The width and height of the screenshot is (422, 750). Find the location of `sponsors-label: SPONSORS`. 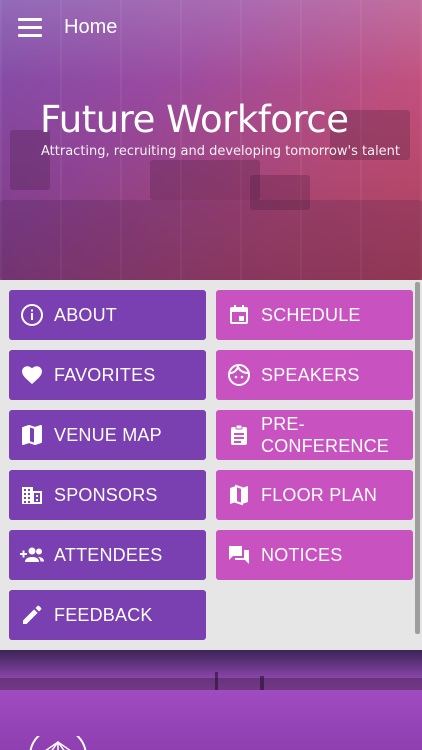

sponsors-label: SPONSORS is located at coordinates (106, 495).